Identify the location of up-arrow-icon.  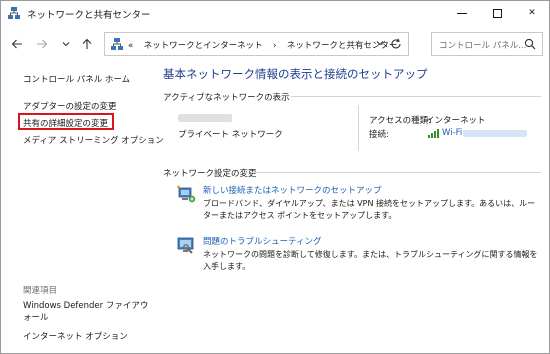
(87, 43).